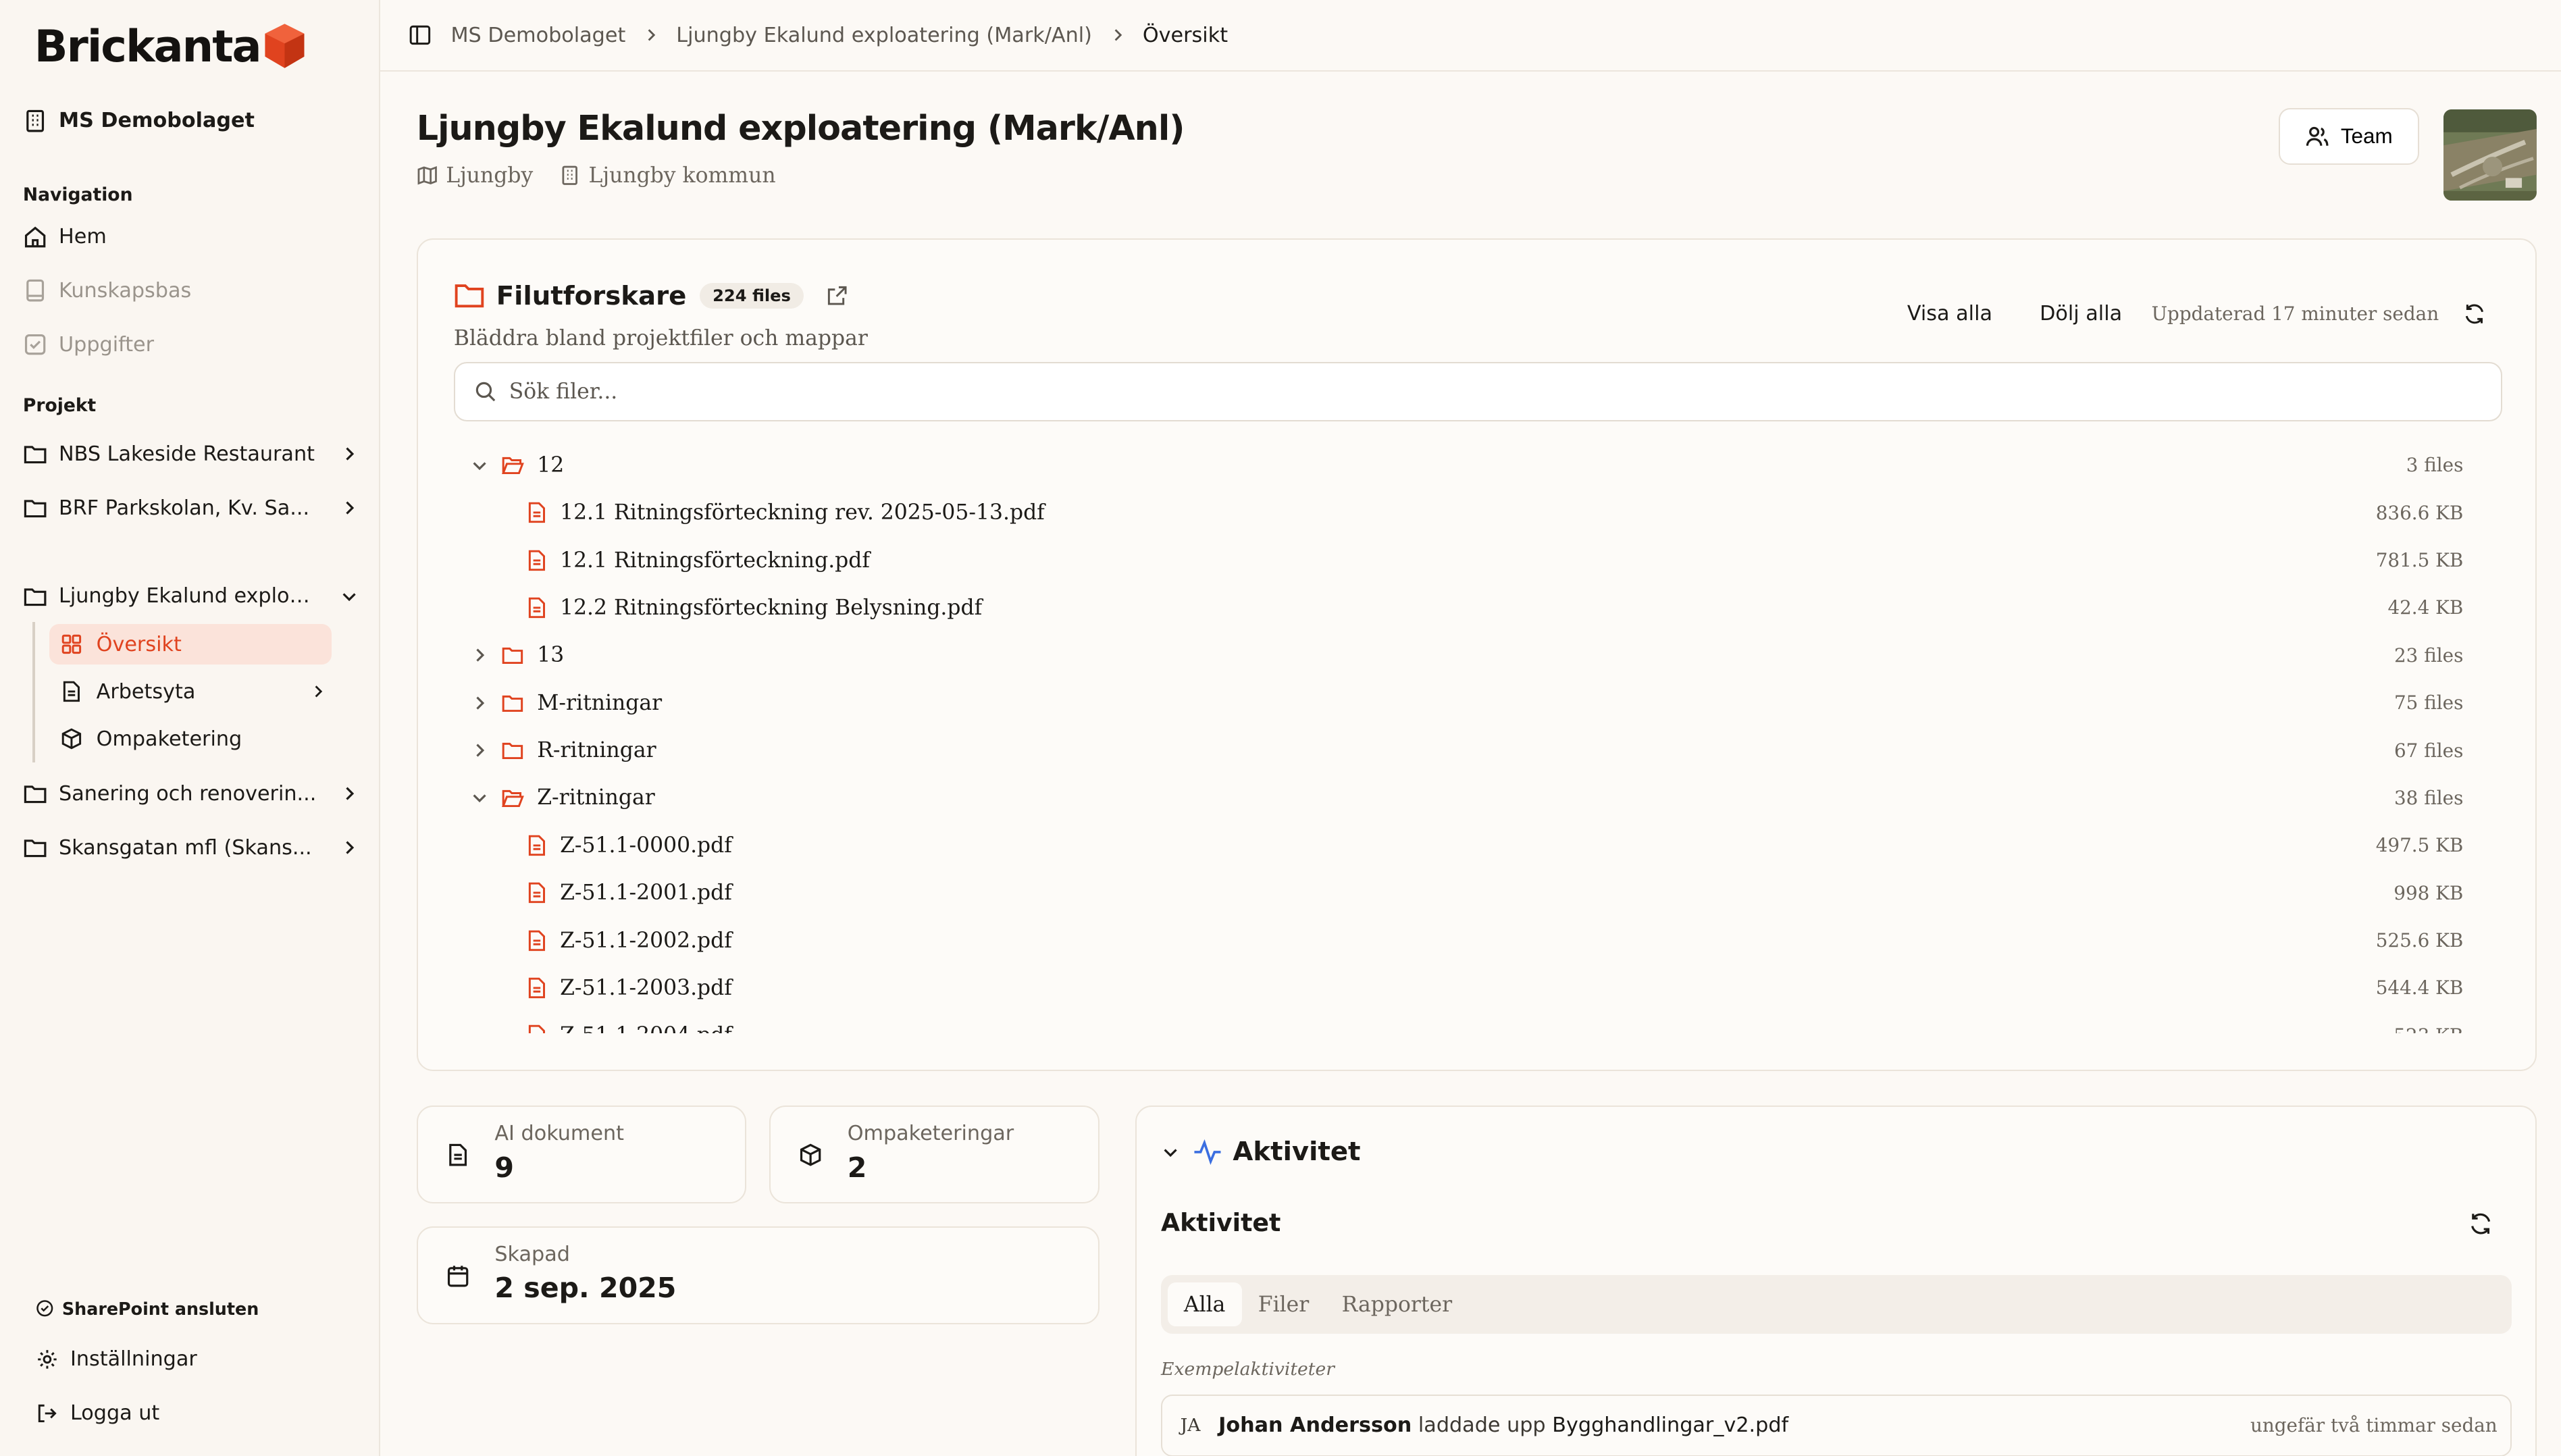 This screenshot has width=2561, height=1456. Describe the element at coordinates (490, 175) in the screenshot. I see `location-text: Ljungby` at that location.